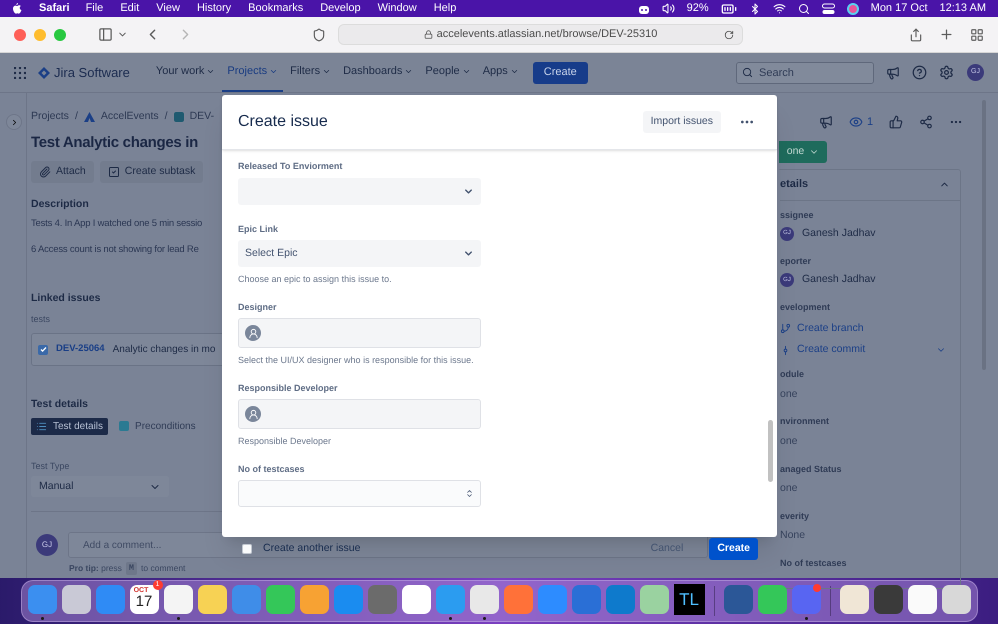 Image resolution: width=998 pixels, height=624 pixels. I want to click on field-label: Test Type, so click(50, 466).